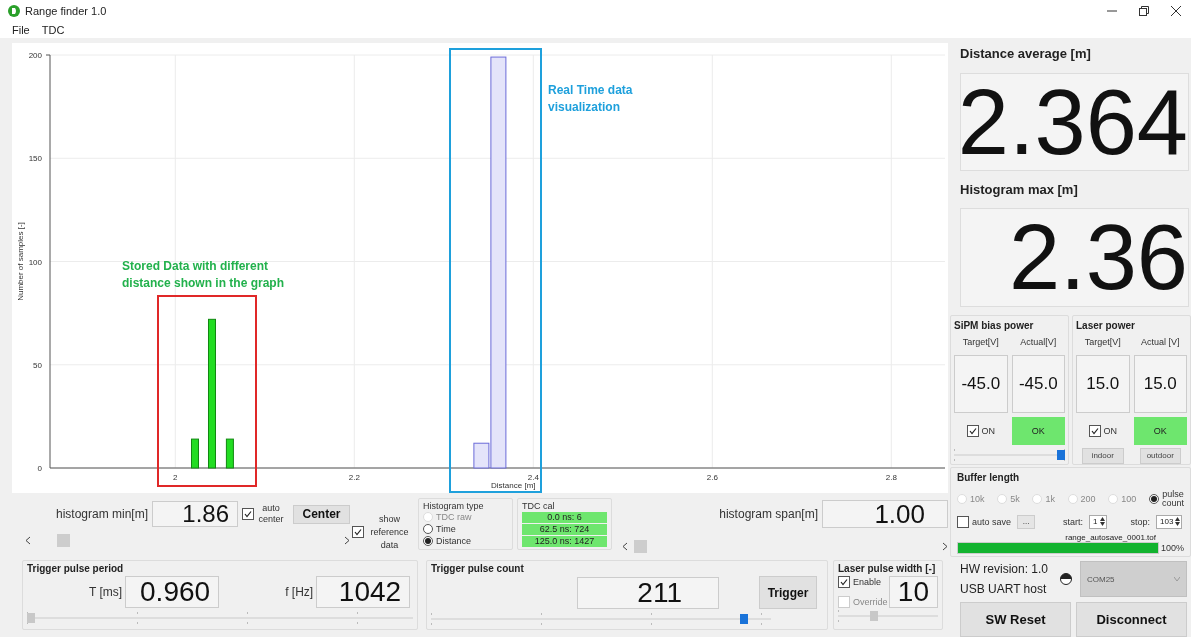 The width and height of the screenshot is (1191, 637). I want to click on lcd-display: 1.86, so click(195, 514).